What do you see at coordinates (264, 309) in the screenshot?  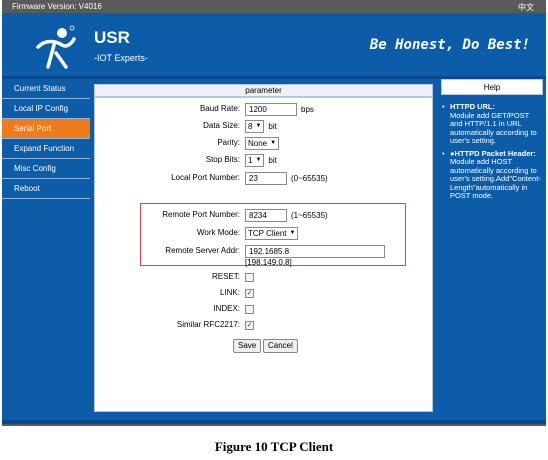 I see `index-row: INDEX:` at bounding box center [264, 309].